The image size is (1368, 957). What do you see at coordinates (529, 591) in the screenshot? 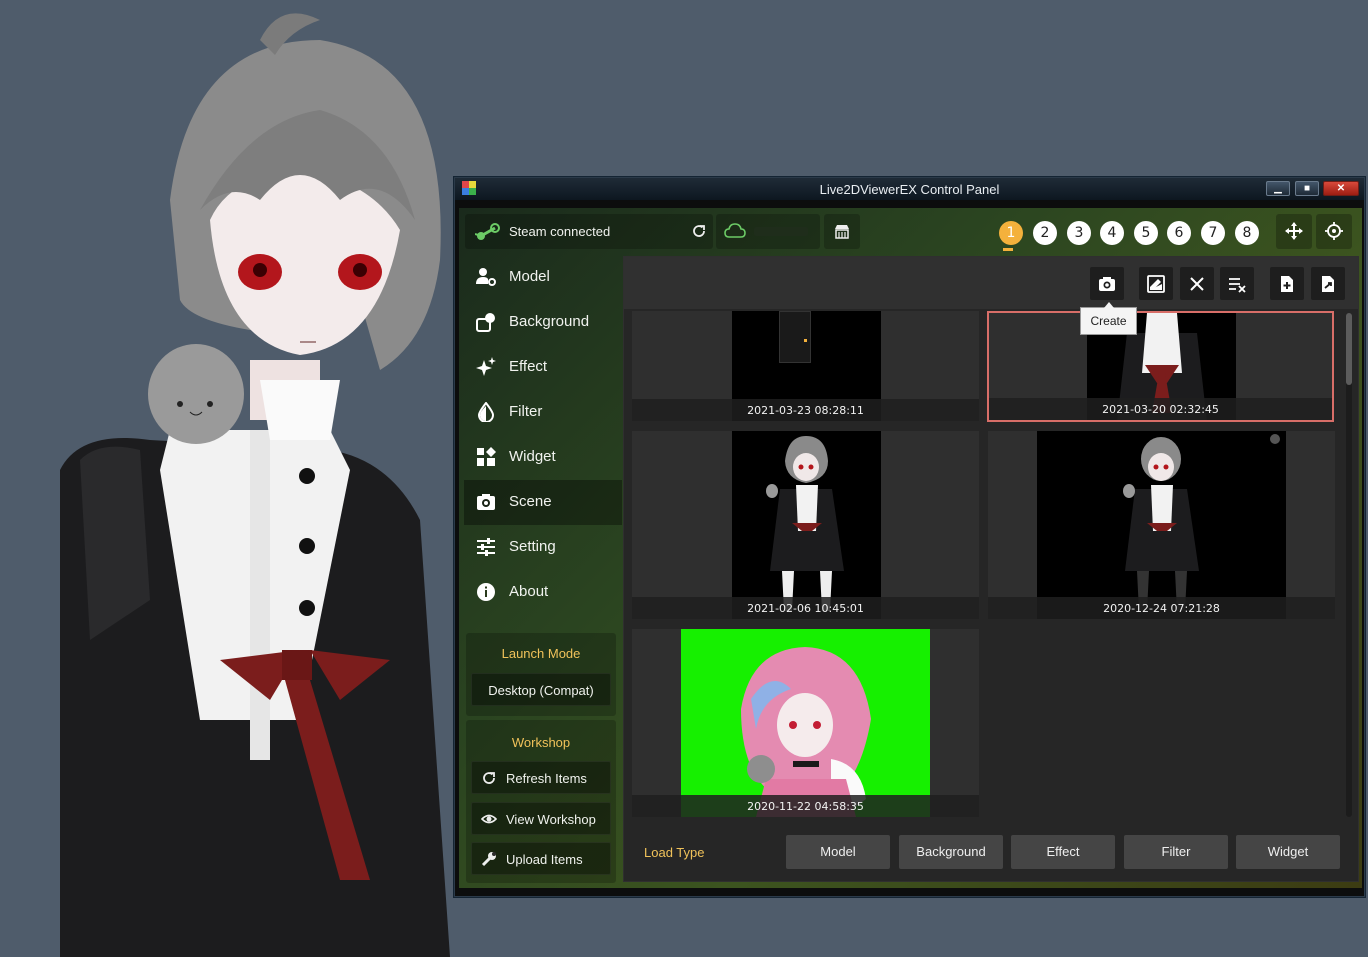
I see `nav-label: About` at bounding box center [529, 591].